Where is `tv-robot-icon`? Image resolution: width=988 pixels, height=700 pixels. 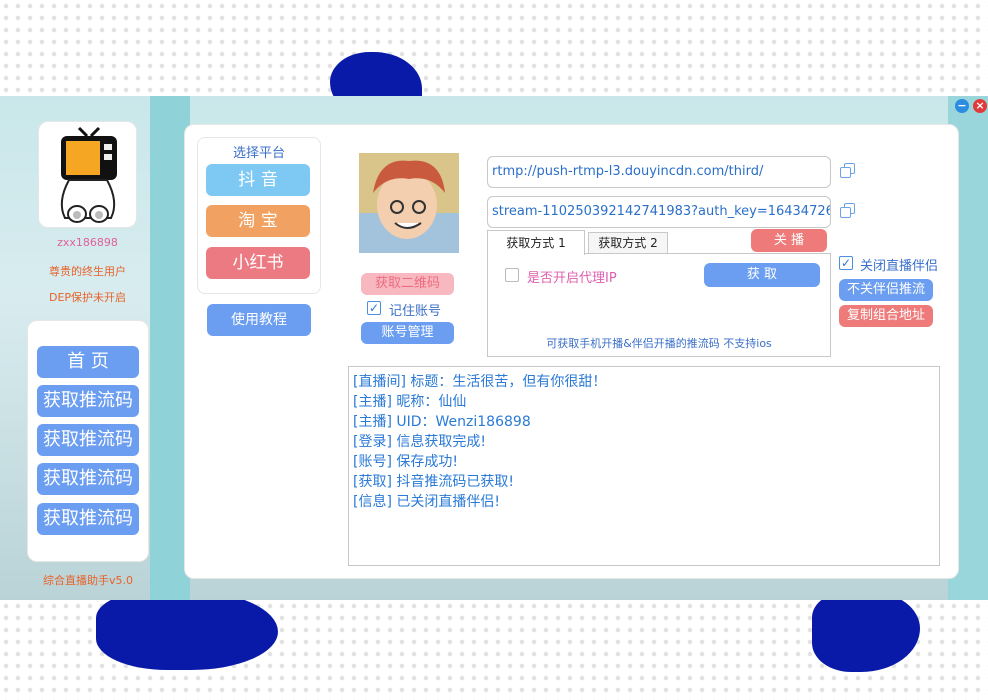 tv-robot-icon is located at coordinates (88, 174).